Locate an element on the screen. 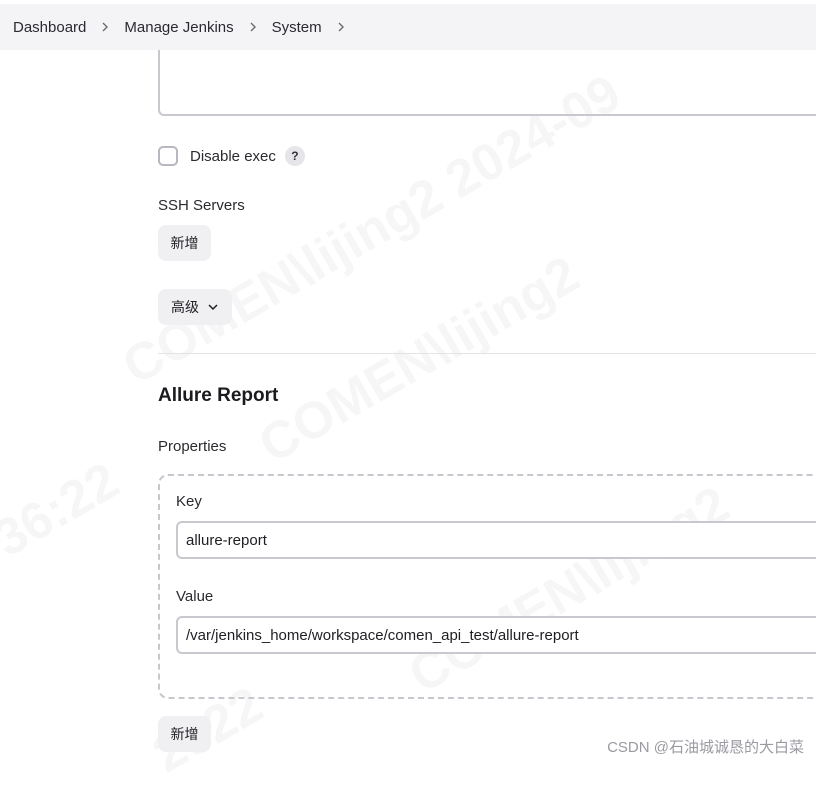 The height and width of the screenshot is (785, 816). value-label: Value is located at coordinates (195, 596).